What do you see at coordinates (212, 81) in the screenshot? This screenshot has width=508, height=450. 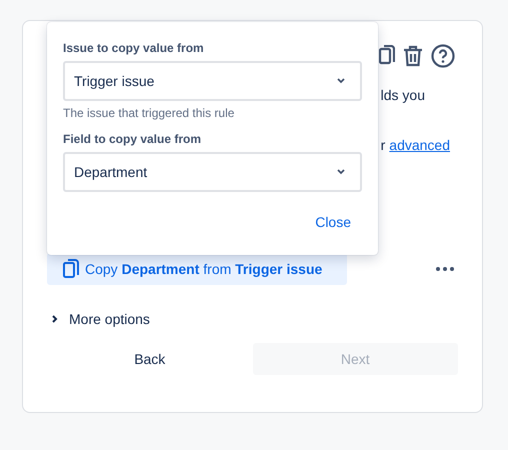 I see `select-field: Trigger issue` at bounding box center [212, 81].